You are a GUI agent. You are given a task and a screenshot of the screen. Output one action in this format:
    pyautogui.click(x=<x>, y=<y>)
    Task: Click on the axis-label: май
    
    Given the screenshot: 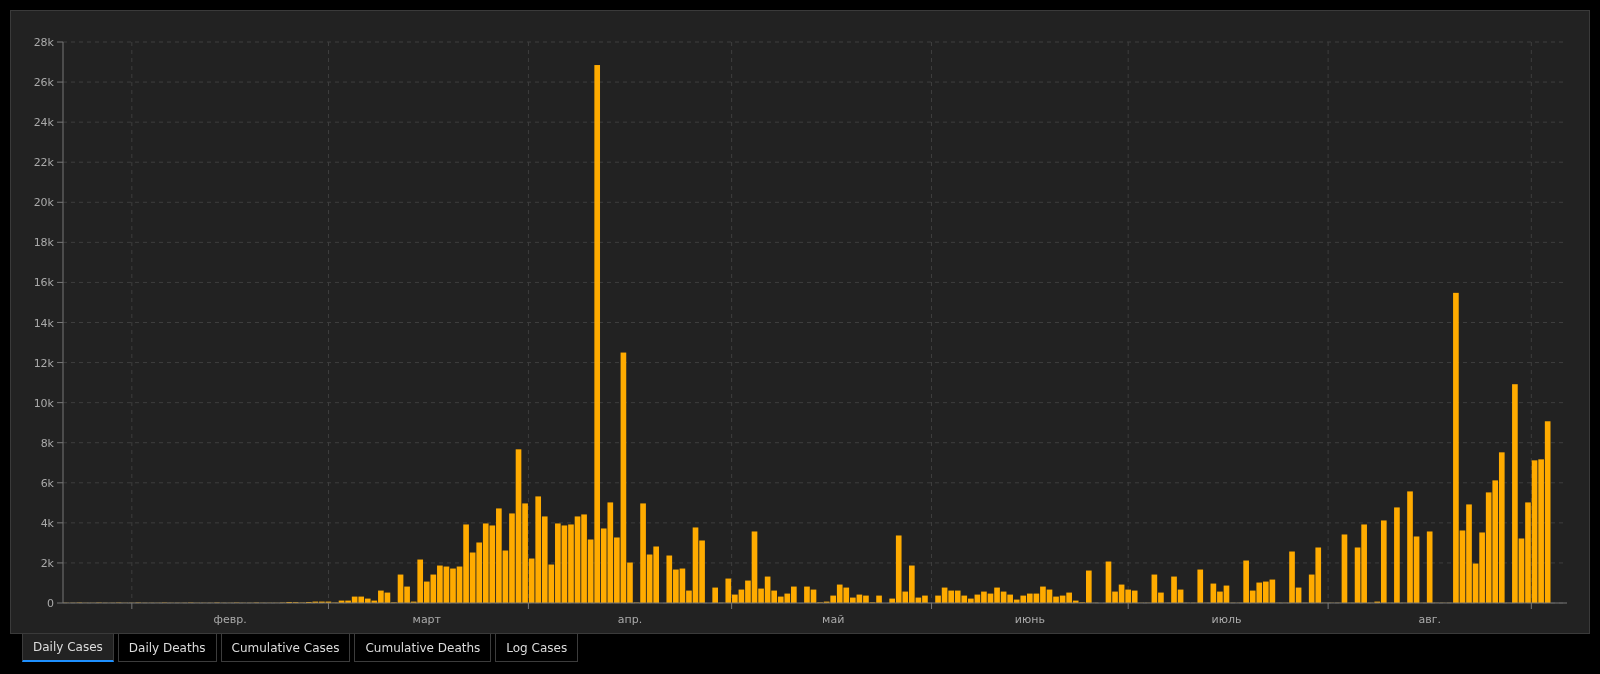 What is the action you would take?
    pyautogui.click(x=833, y=619)
    